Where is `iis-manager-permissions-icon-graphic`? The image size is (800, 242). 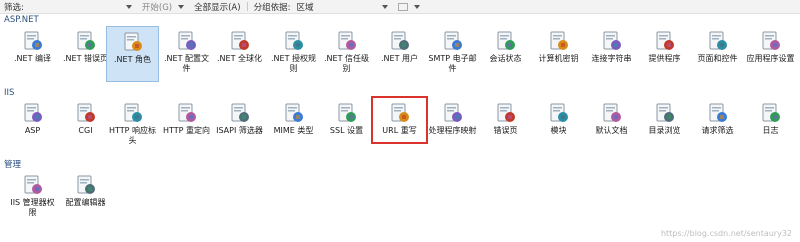 iis-manager-permissions-icon-graphic is located at coordinates (33, 184).